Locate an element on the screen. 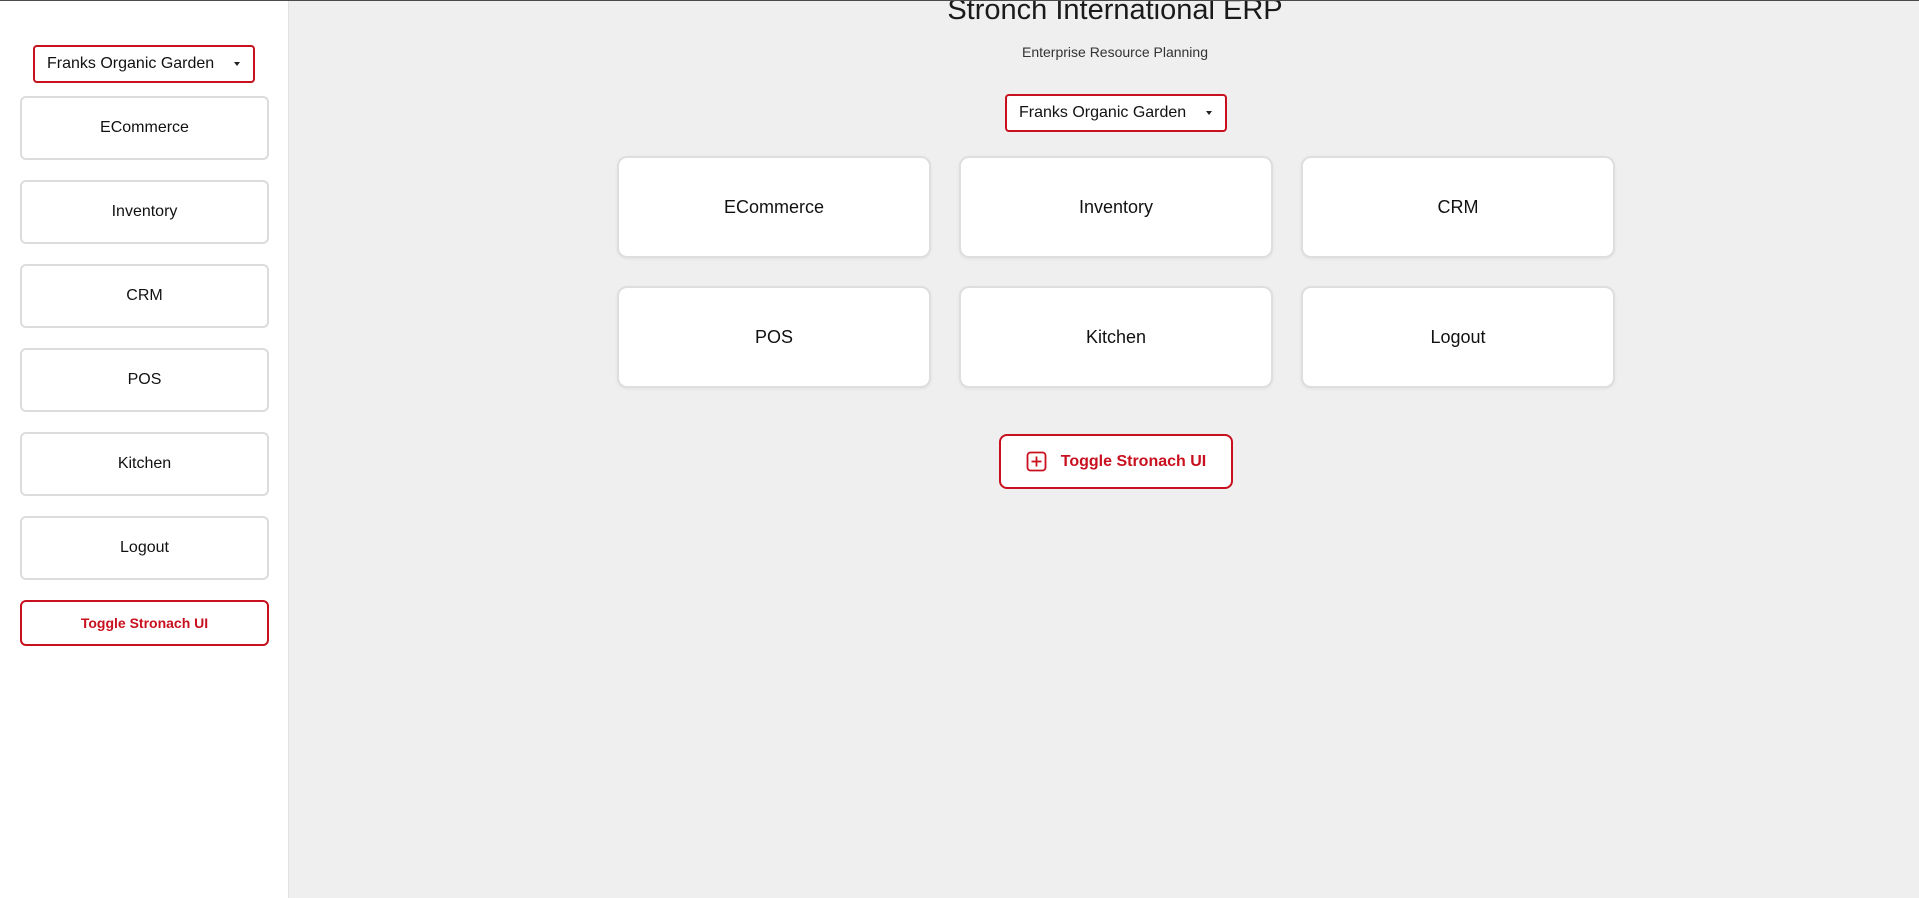 This screenshot has width=1919, height=898. module-card-label: CRM is located at coordinates (1458, 206).